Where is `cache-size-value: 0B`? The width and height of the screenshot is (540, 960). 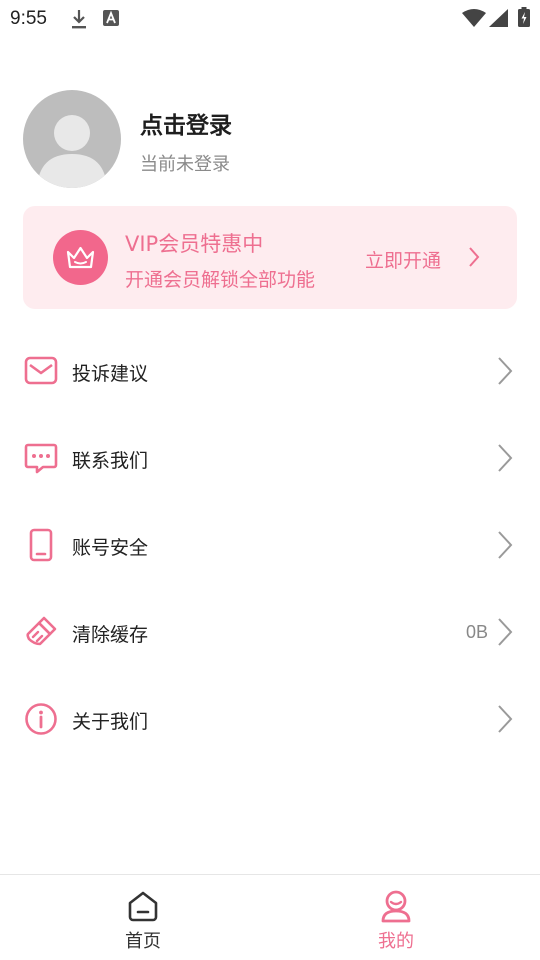 cache-size-value: 0B is located at coordinates (476, 632).